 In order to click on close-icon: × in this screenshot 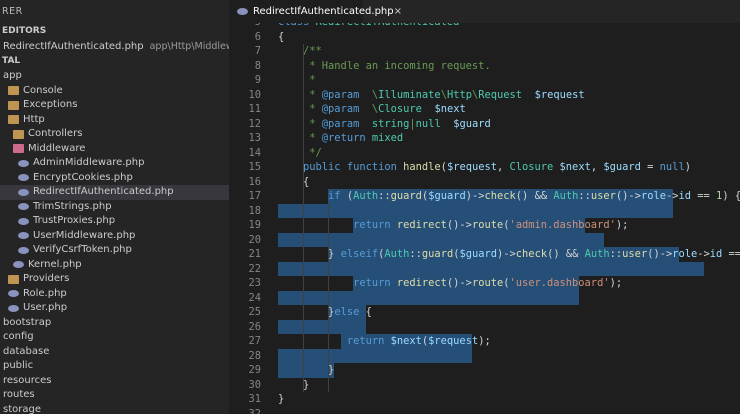, I will do `click(398, 11)`.